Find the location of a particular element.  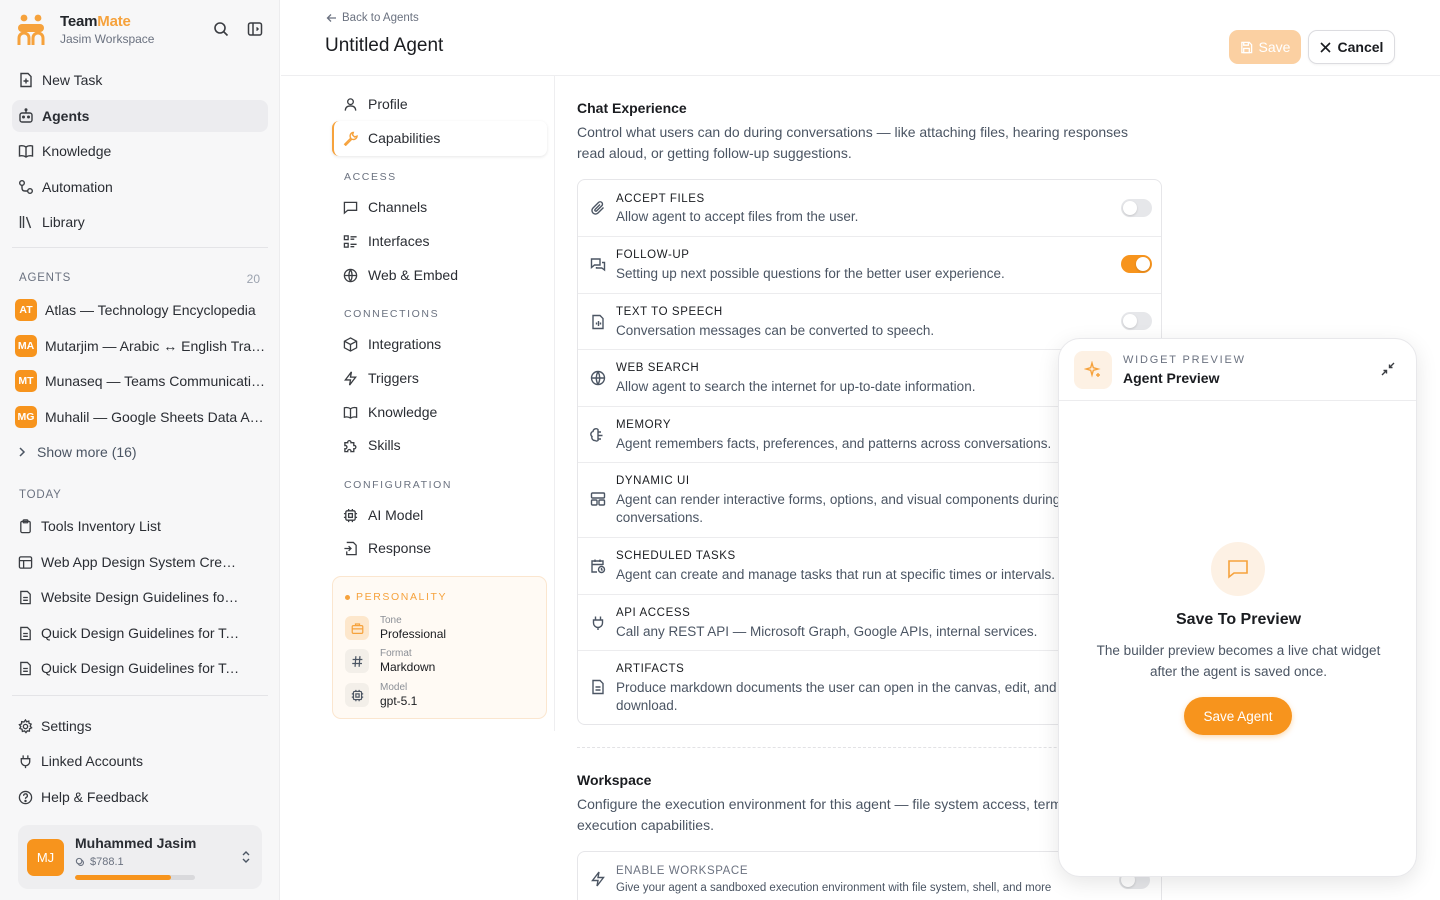

nav-label: Linked Accounts is located at coordinates (92, 761).